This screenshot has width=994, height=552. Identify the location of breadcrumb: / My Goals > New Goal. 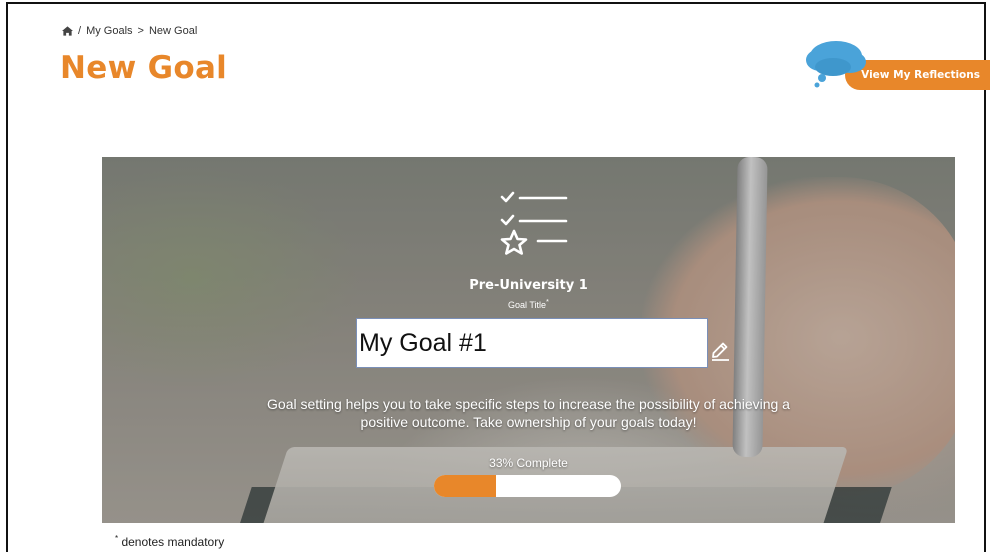
(129, 31).